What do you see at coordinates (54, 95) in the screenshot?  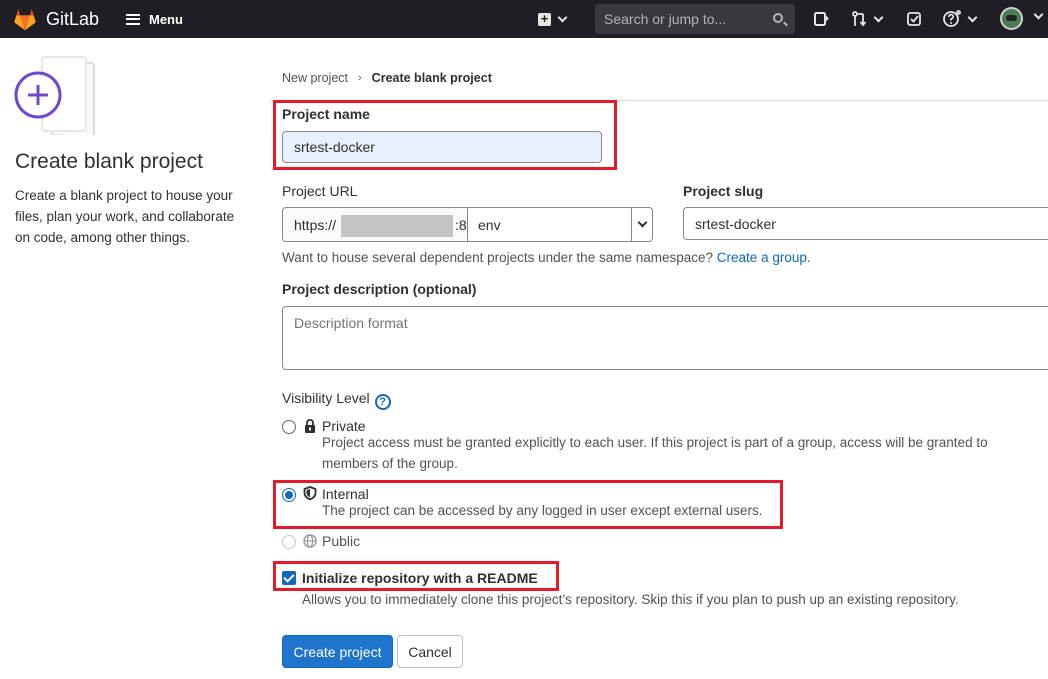 I see `blank-project-illustration-icon` at bounding box center [54, 95].